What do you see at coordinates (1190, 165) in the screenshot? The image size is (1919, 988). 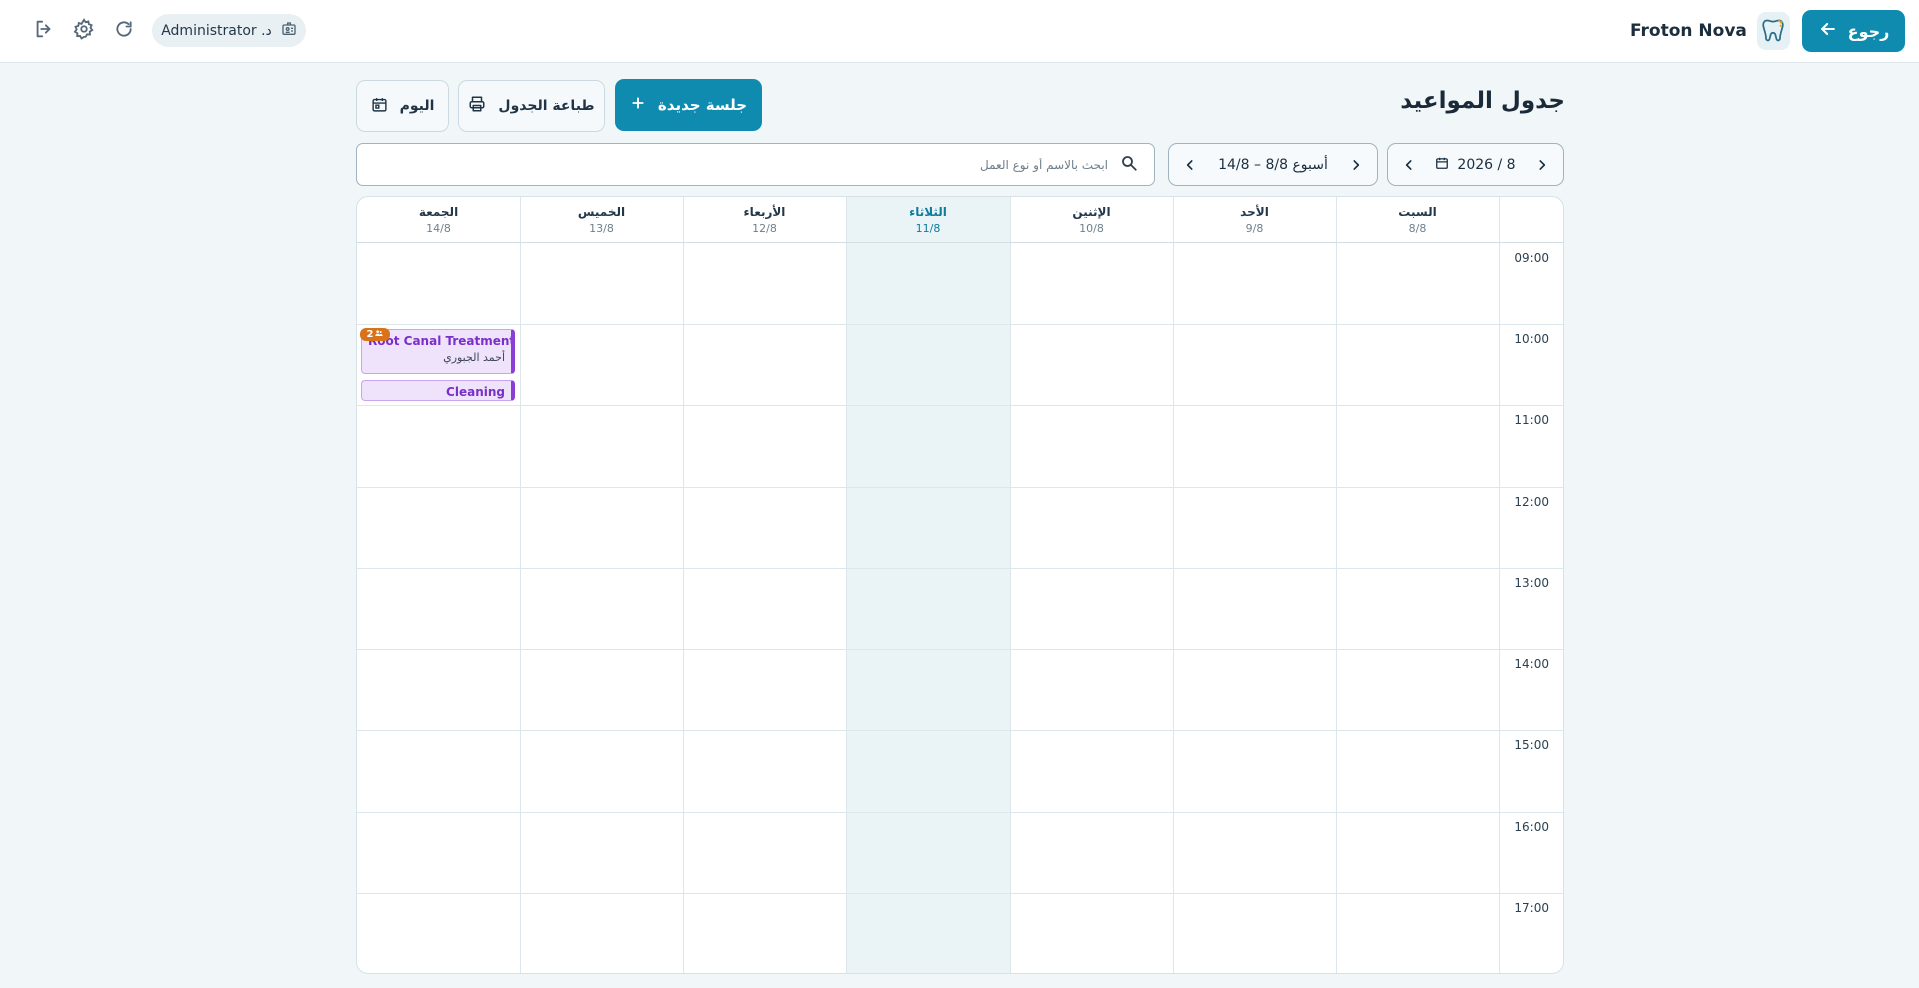 I see `prev-week-chevron-left-icon` at bounding box center [1190, 165].